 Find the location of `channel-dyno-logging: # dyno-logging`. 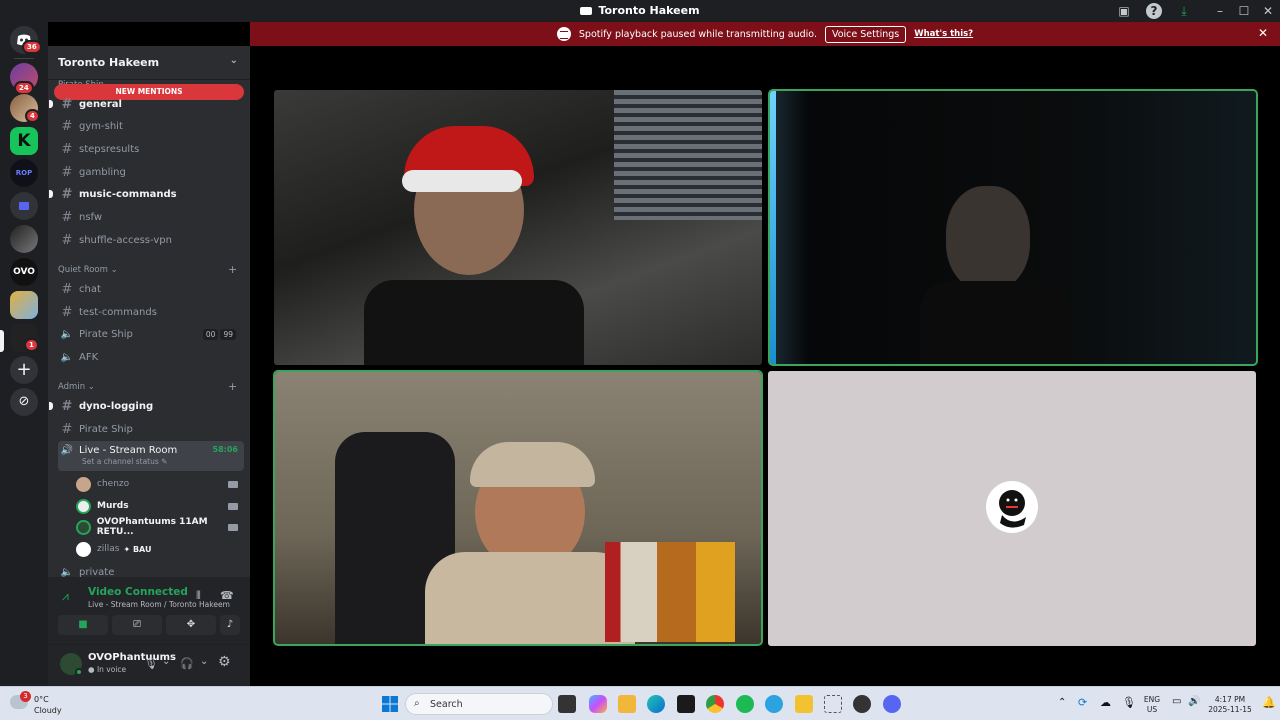

channel-dyno-logging: # dyno-logging is located at coordinates (146, 406).